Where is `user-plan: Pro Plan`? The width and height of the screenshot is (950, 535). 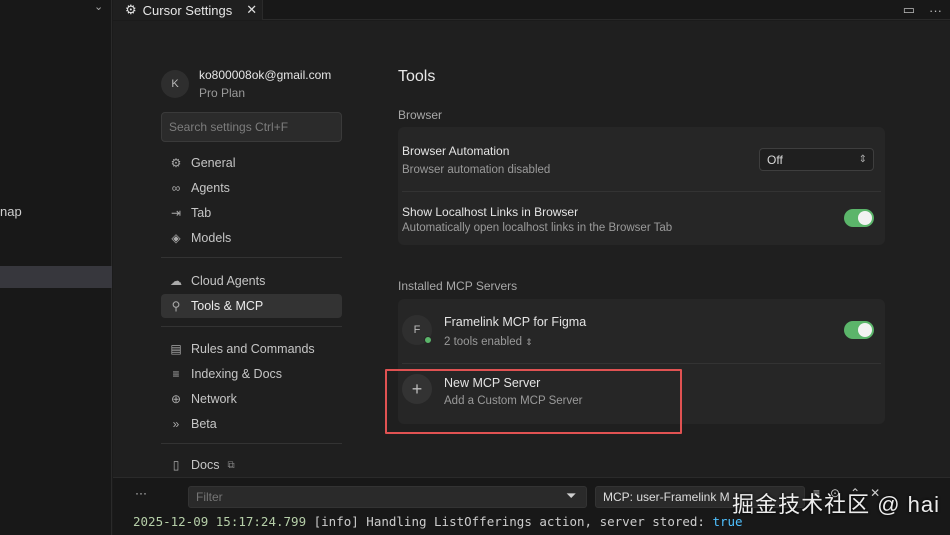 user-plan: Pro Plan is located at coordinates (222, 93).